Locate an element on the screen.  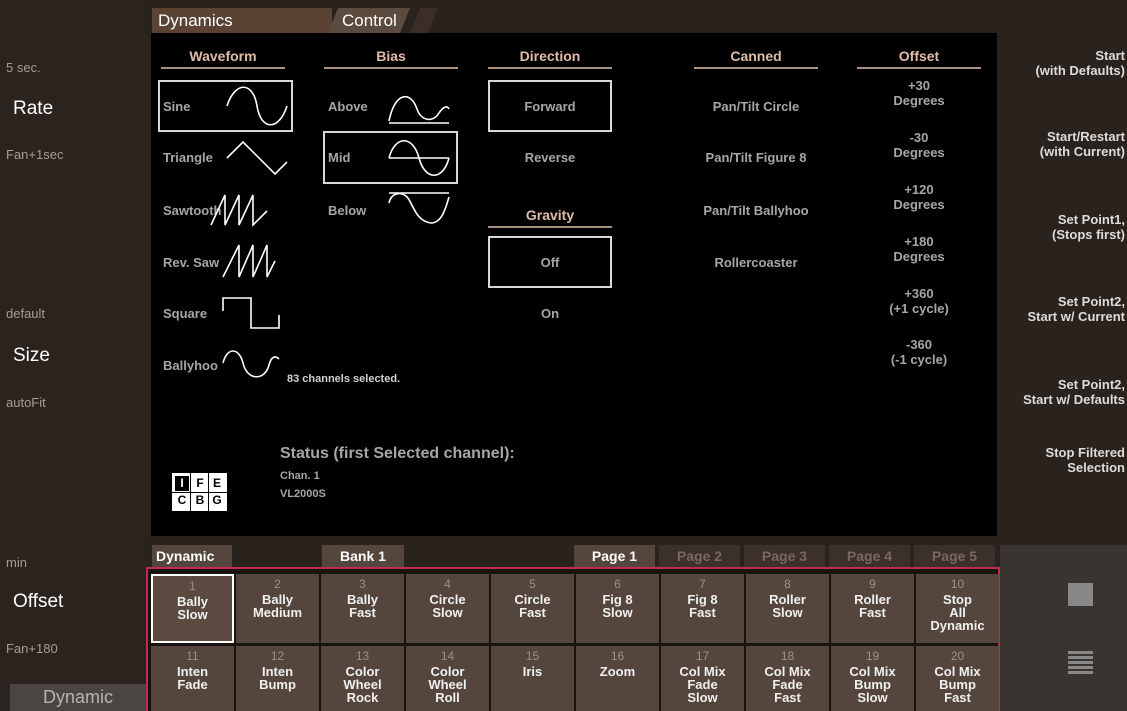
ballyhoo-wave-icon is located at coordinates (251, 364).